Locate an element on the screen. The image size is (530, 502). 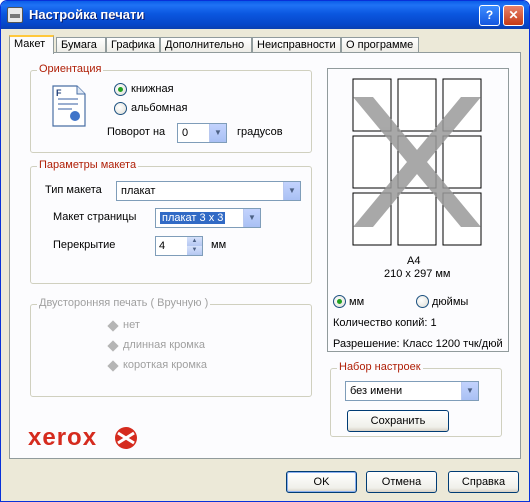
duplex-long-edge-radio is located at coordinates (113, 346).